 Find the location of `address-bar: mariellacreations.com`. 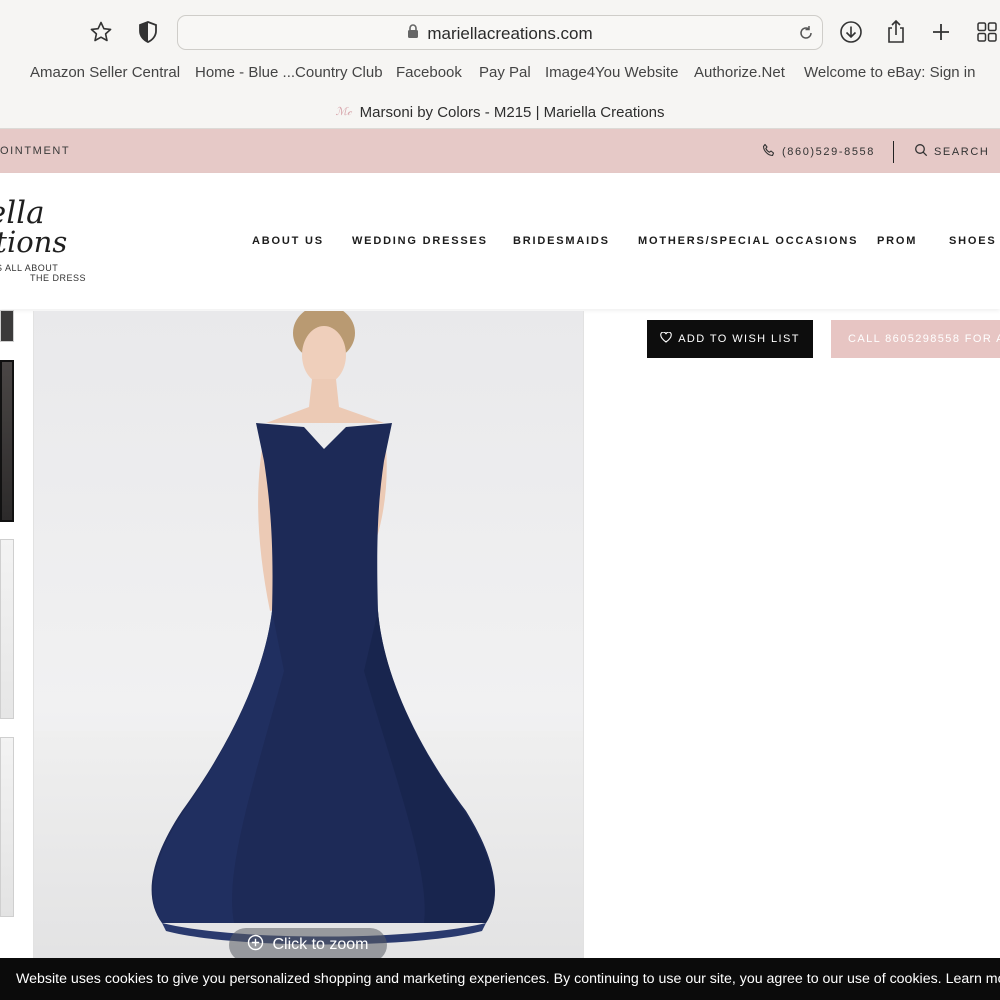

address-bar: mariellacreations.com is located at coordinates (500, 32).